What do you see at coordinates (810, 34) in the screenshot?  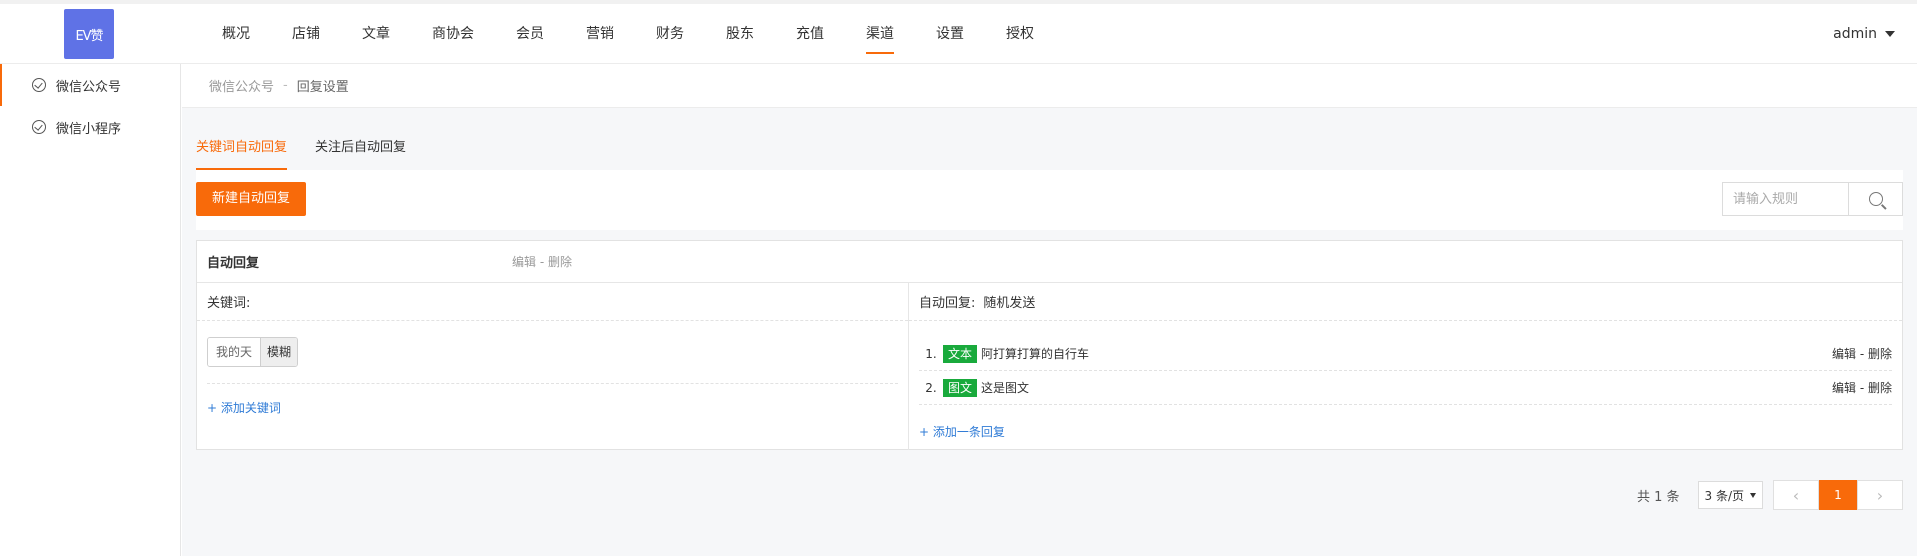 I see `nav-item-recharge: 充值` at bounding box center [810, 34].